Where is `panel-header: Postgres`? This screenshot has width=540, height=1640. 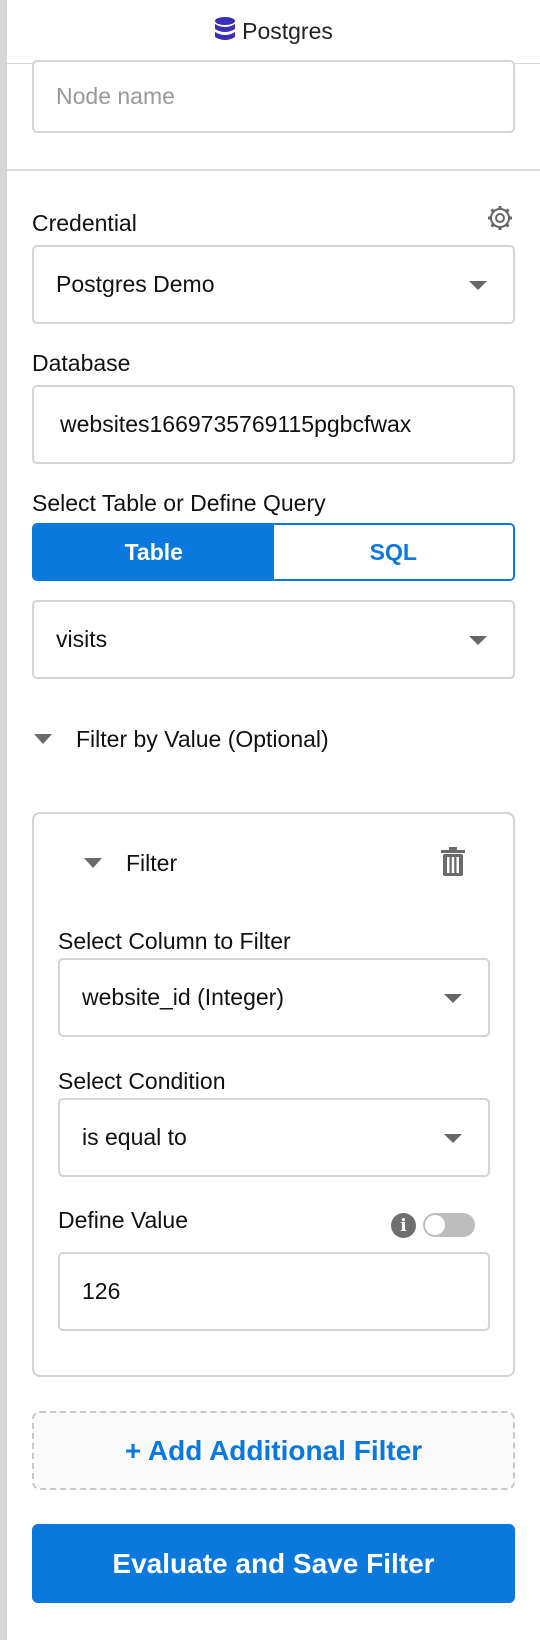 panel-header: Postgres is located at coordinates (273, 32).